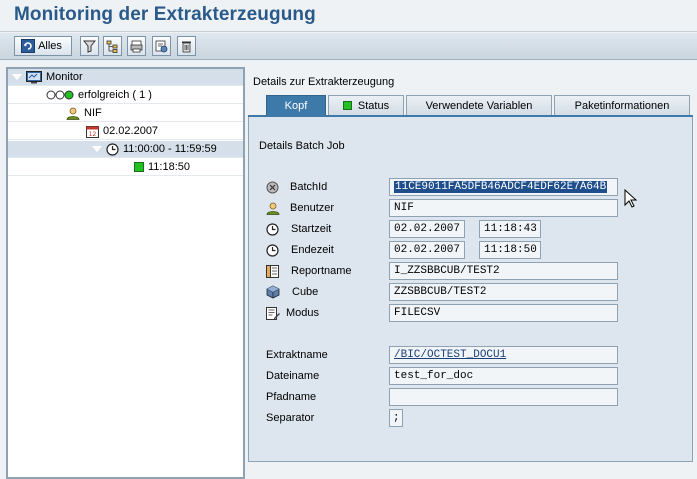 This screenshot has width=697, height=479. I want to click on tree-label: erfolgreich ( 1 ), so click(115, 95).